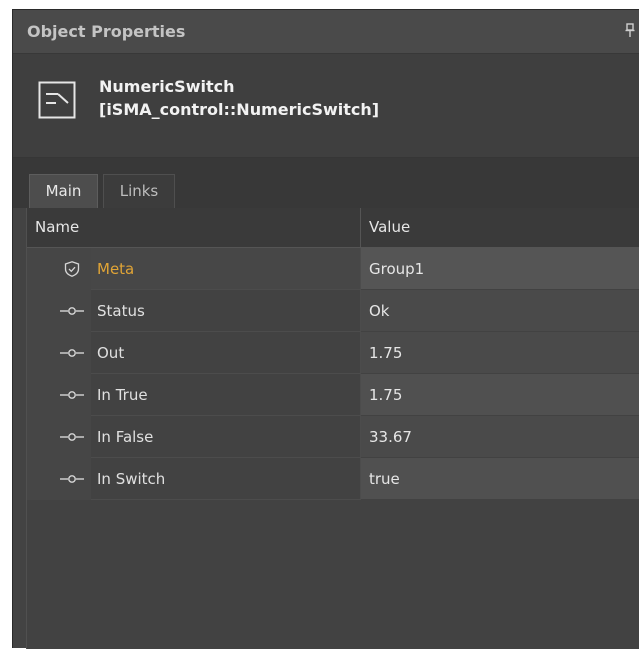 The image size is (639, 649). I want to click on table-row-out: Out 1.75, so click(333, 353).